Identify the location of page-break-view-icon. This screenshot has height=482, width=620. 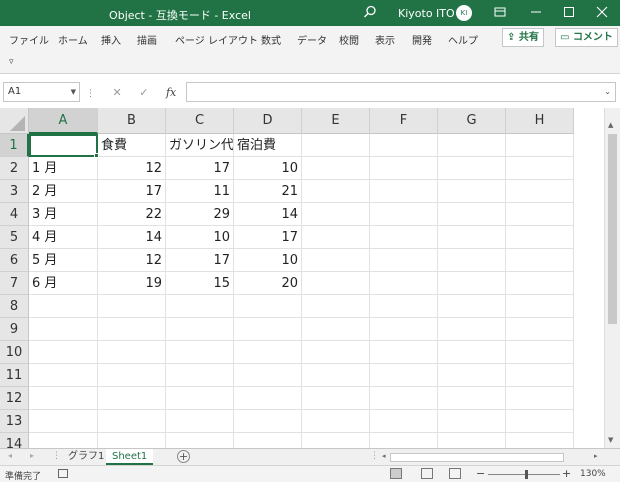
(455, 473).